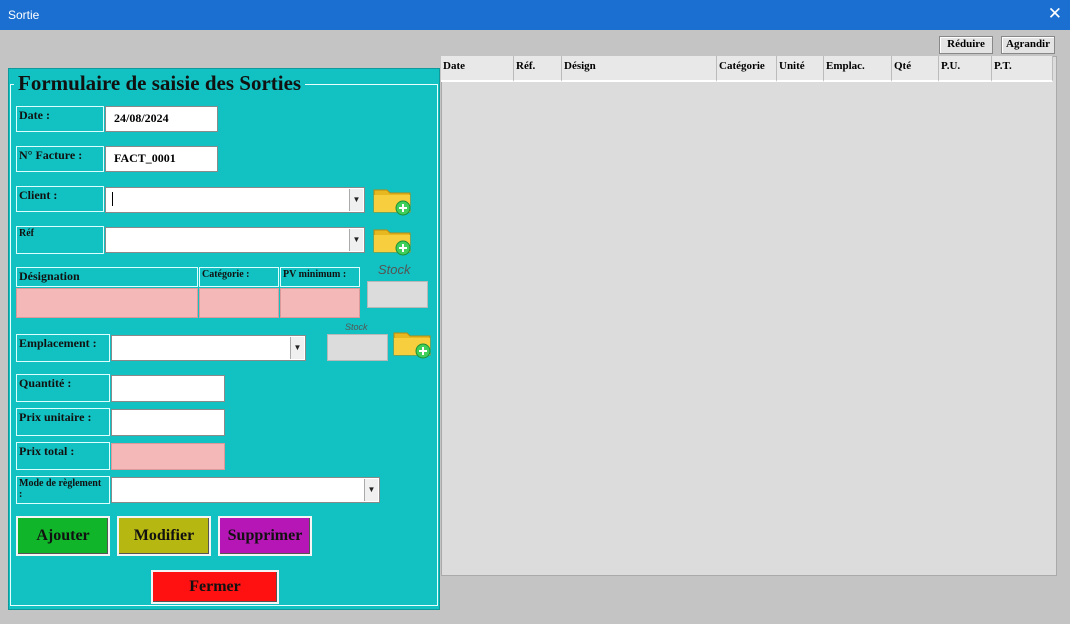  Describe the element at coordinates (208, 348) in the screenshot. I see `location-combo: ▼` at that location.